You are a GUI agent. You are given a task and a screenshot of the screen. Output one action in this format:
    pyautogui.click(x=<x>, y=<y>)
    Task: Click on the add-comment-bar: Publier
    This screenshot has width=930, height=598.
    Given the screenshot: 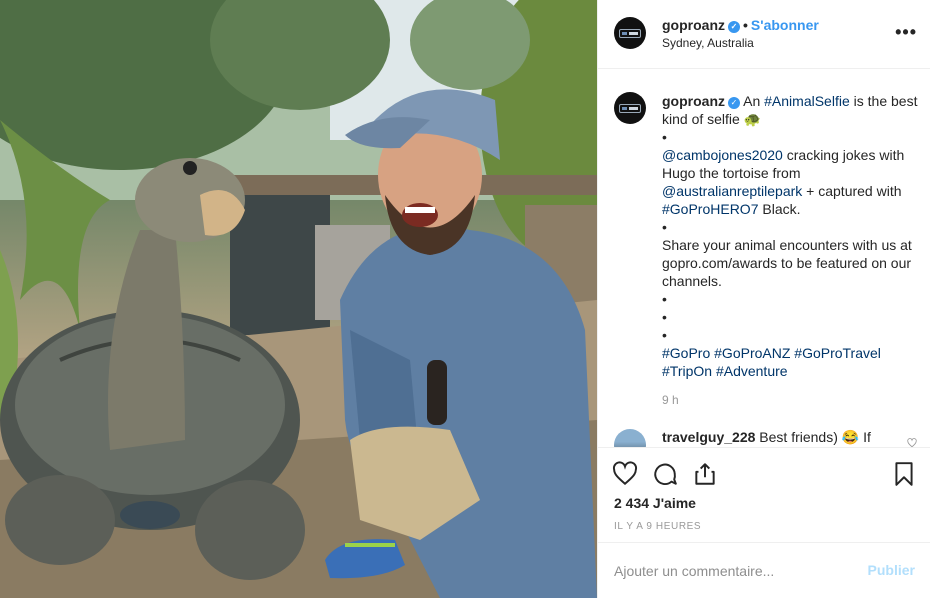 What is the action you would take?
    pyautogui.click(x=764, y=570)
    